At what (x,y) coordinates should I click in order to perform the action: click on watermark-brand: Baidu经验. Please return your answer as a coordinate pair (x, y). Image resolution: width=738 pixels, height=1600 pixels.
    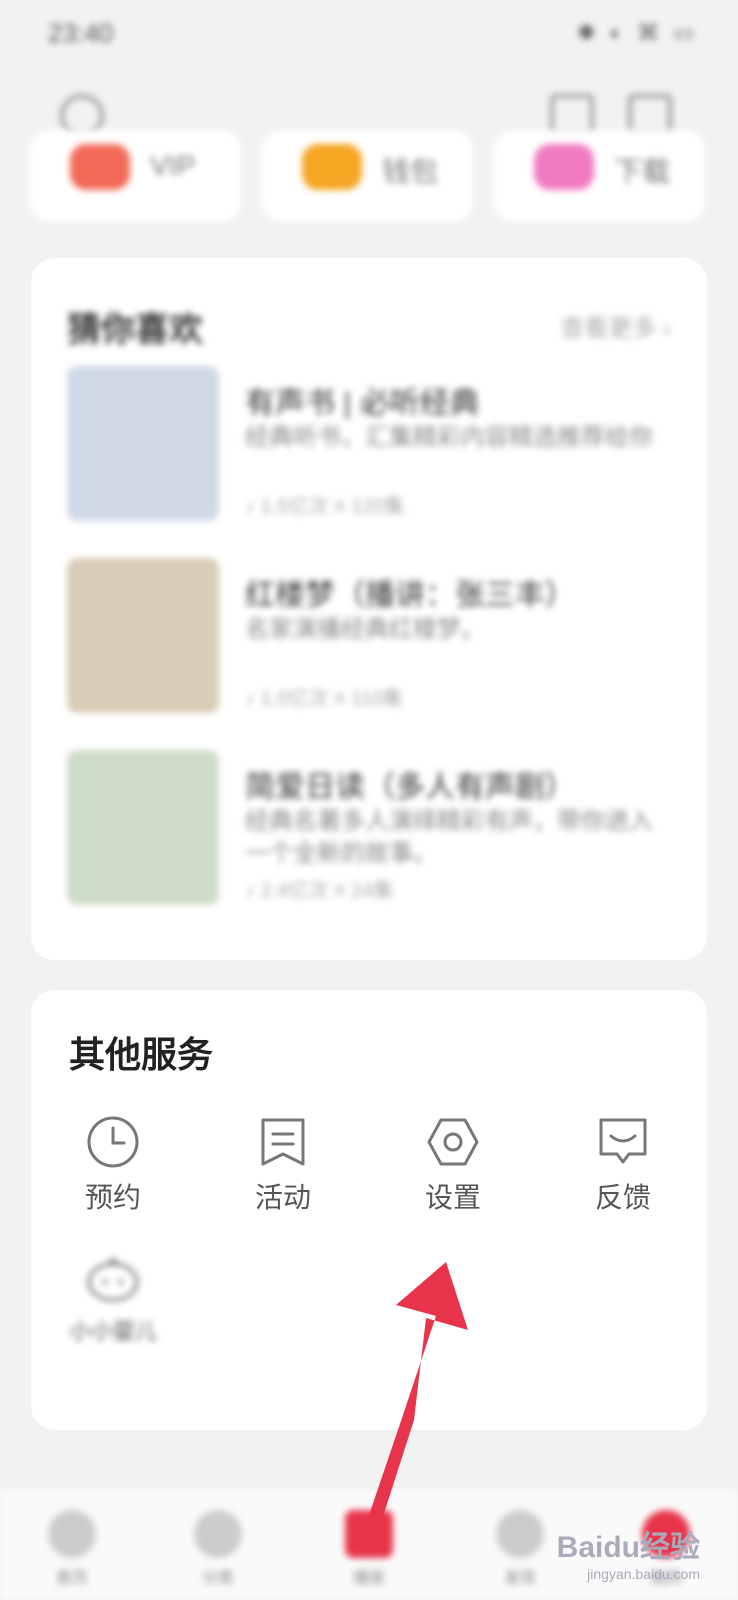
    Looking at the image, I should click on (628, 1547).